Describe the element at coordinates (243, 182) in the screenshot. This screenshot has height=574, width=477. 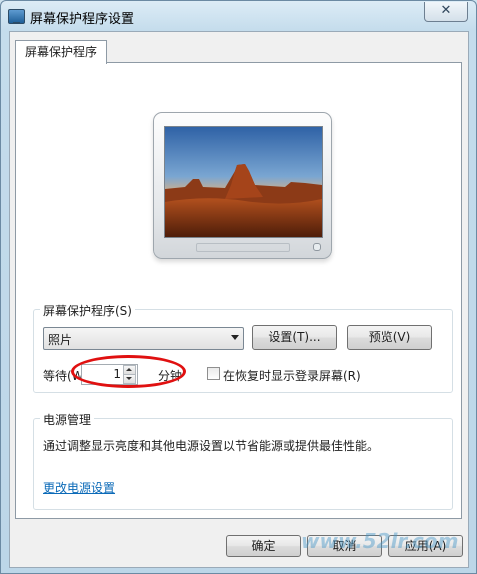
I see `preview-screen-image` at that location.